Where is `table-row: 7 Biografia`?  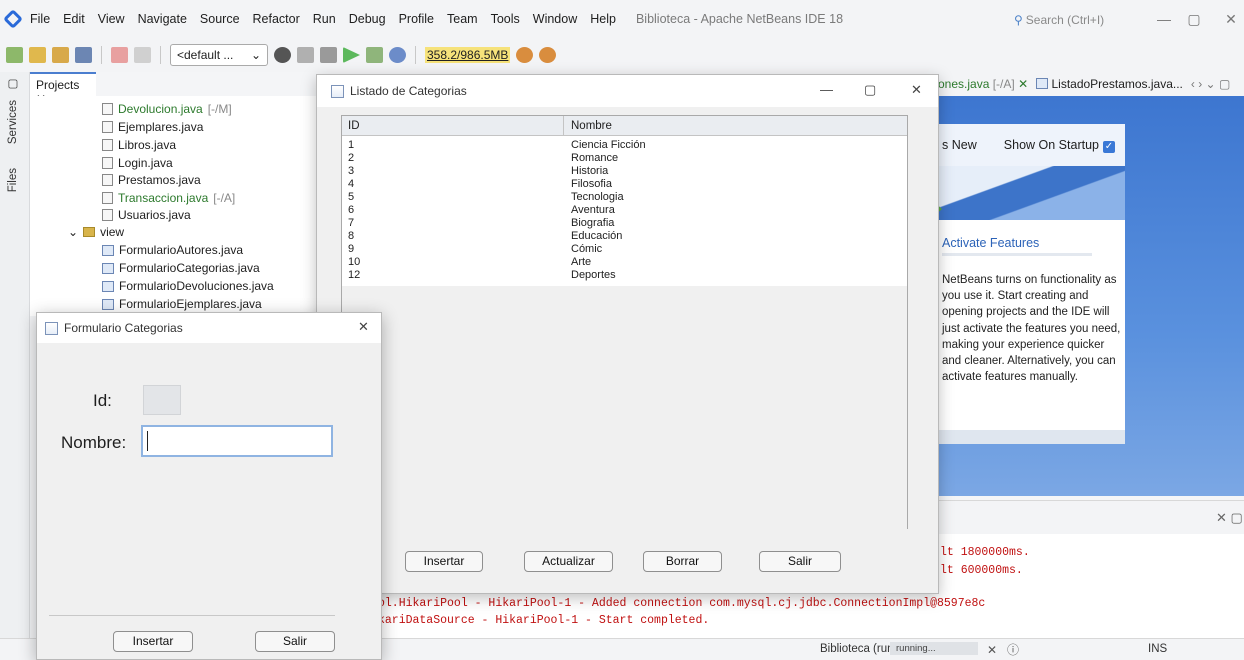 table-row: 7 Biografia is located at coordinates (624, 223).